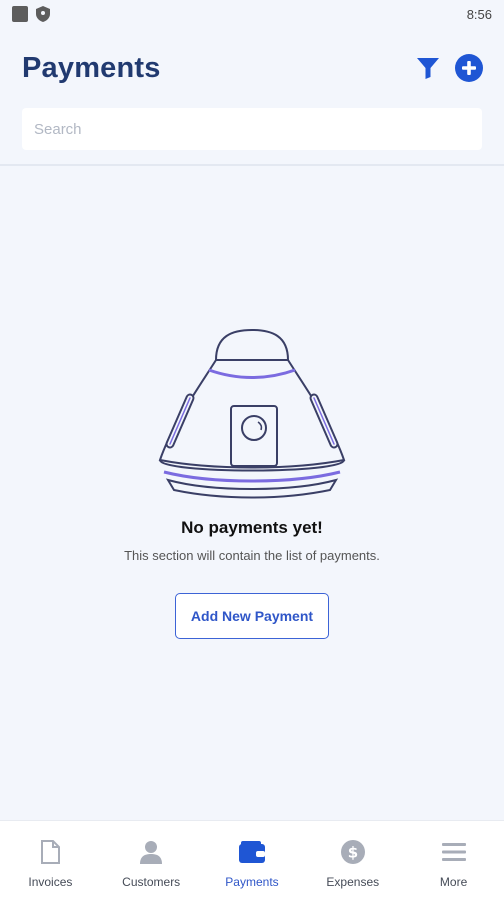 The width and height of the screenshot is (504, 900). Describe the element at coordinates (353, 882) in the screenshot. I see `nav-label-expenses: Expenses` at that location.